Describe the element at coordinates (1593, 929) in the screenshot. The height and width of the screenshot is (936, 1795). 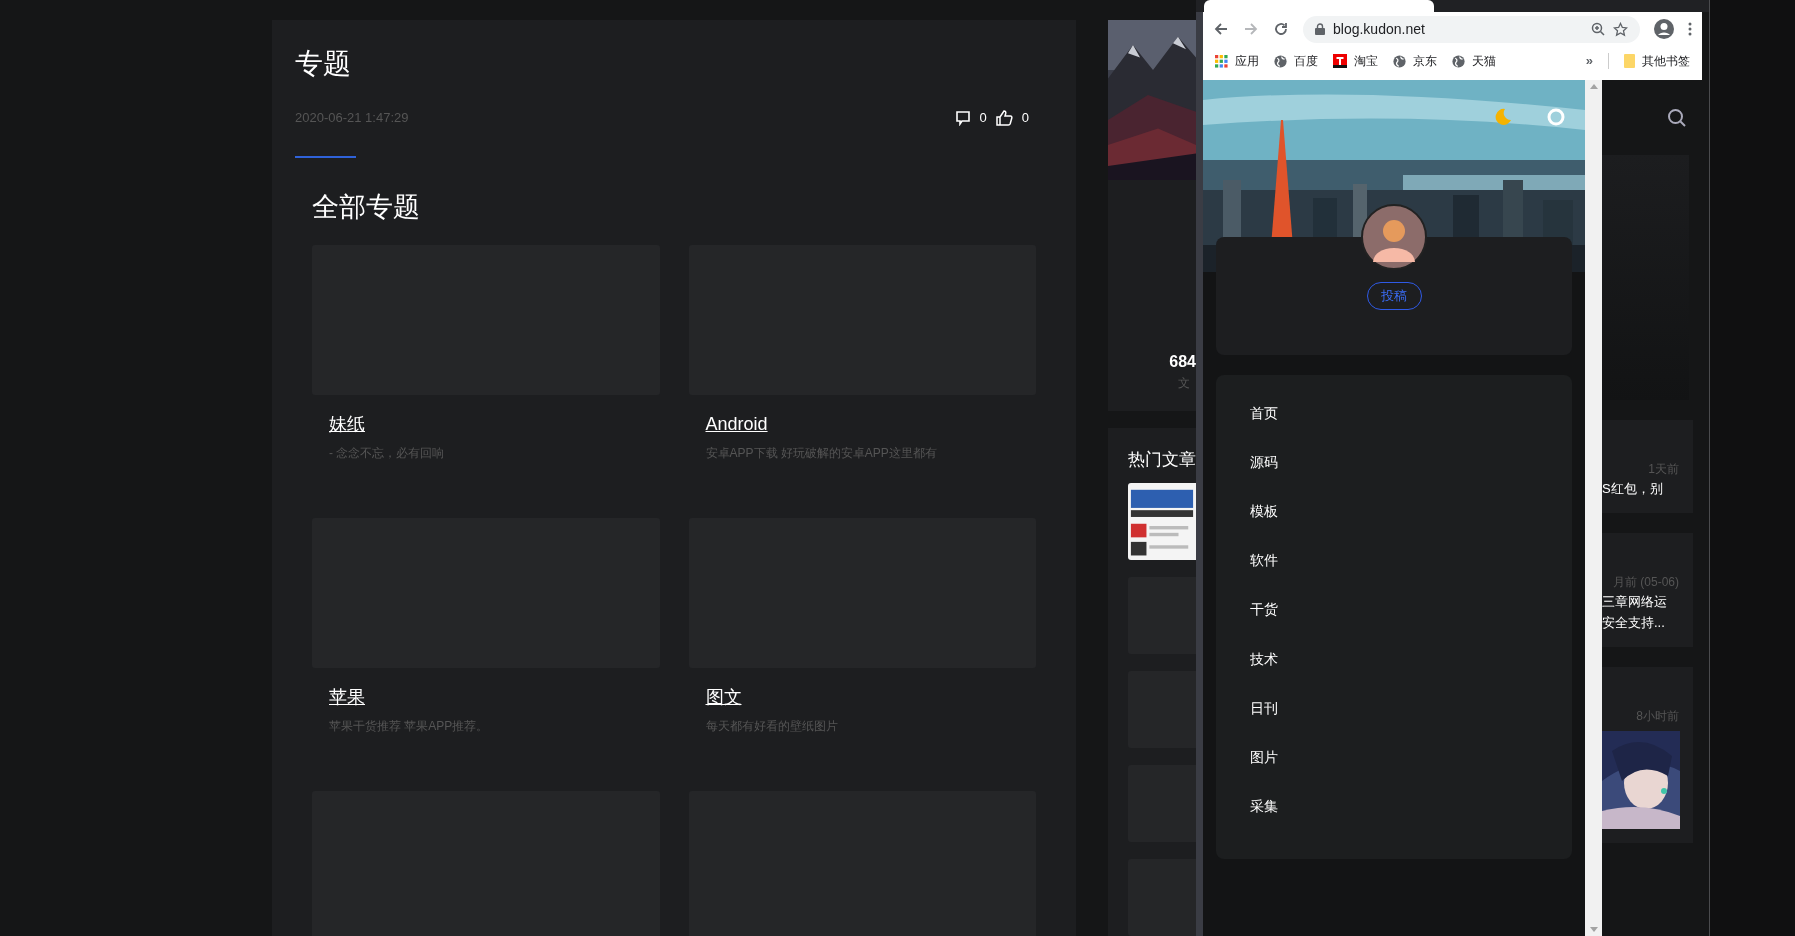
I see `scroll-down-icon` at that location.